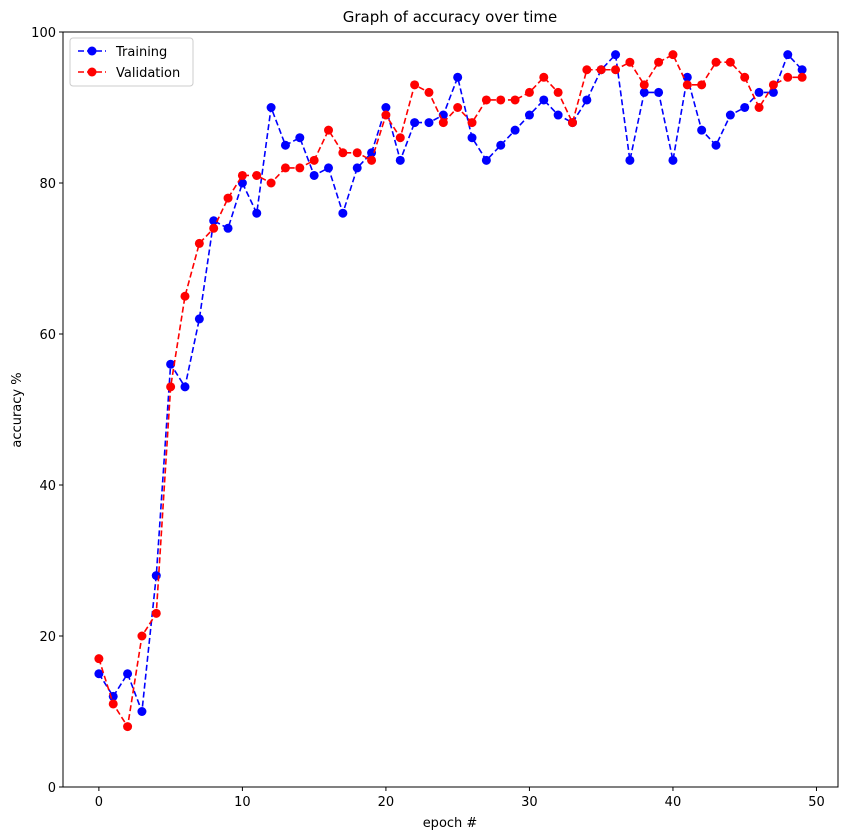 Image resolution: width=850 pixels, height=840 pixels. Describe the element at coordinates (47, 335) in the screenshot. I see `y-tick-label: 60` at that location.